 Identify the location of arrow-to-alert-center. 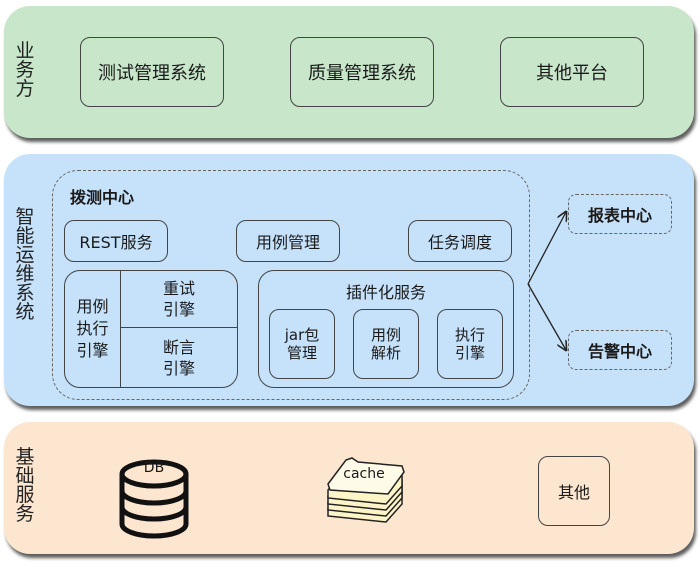
(546, 316).